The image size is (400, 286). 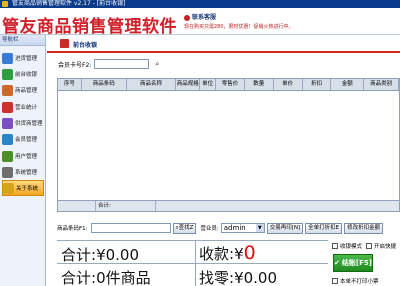 I want to click on total-amount: 合计:¥0.00, so click(x=100, y=254).